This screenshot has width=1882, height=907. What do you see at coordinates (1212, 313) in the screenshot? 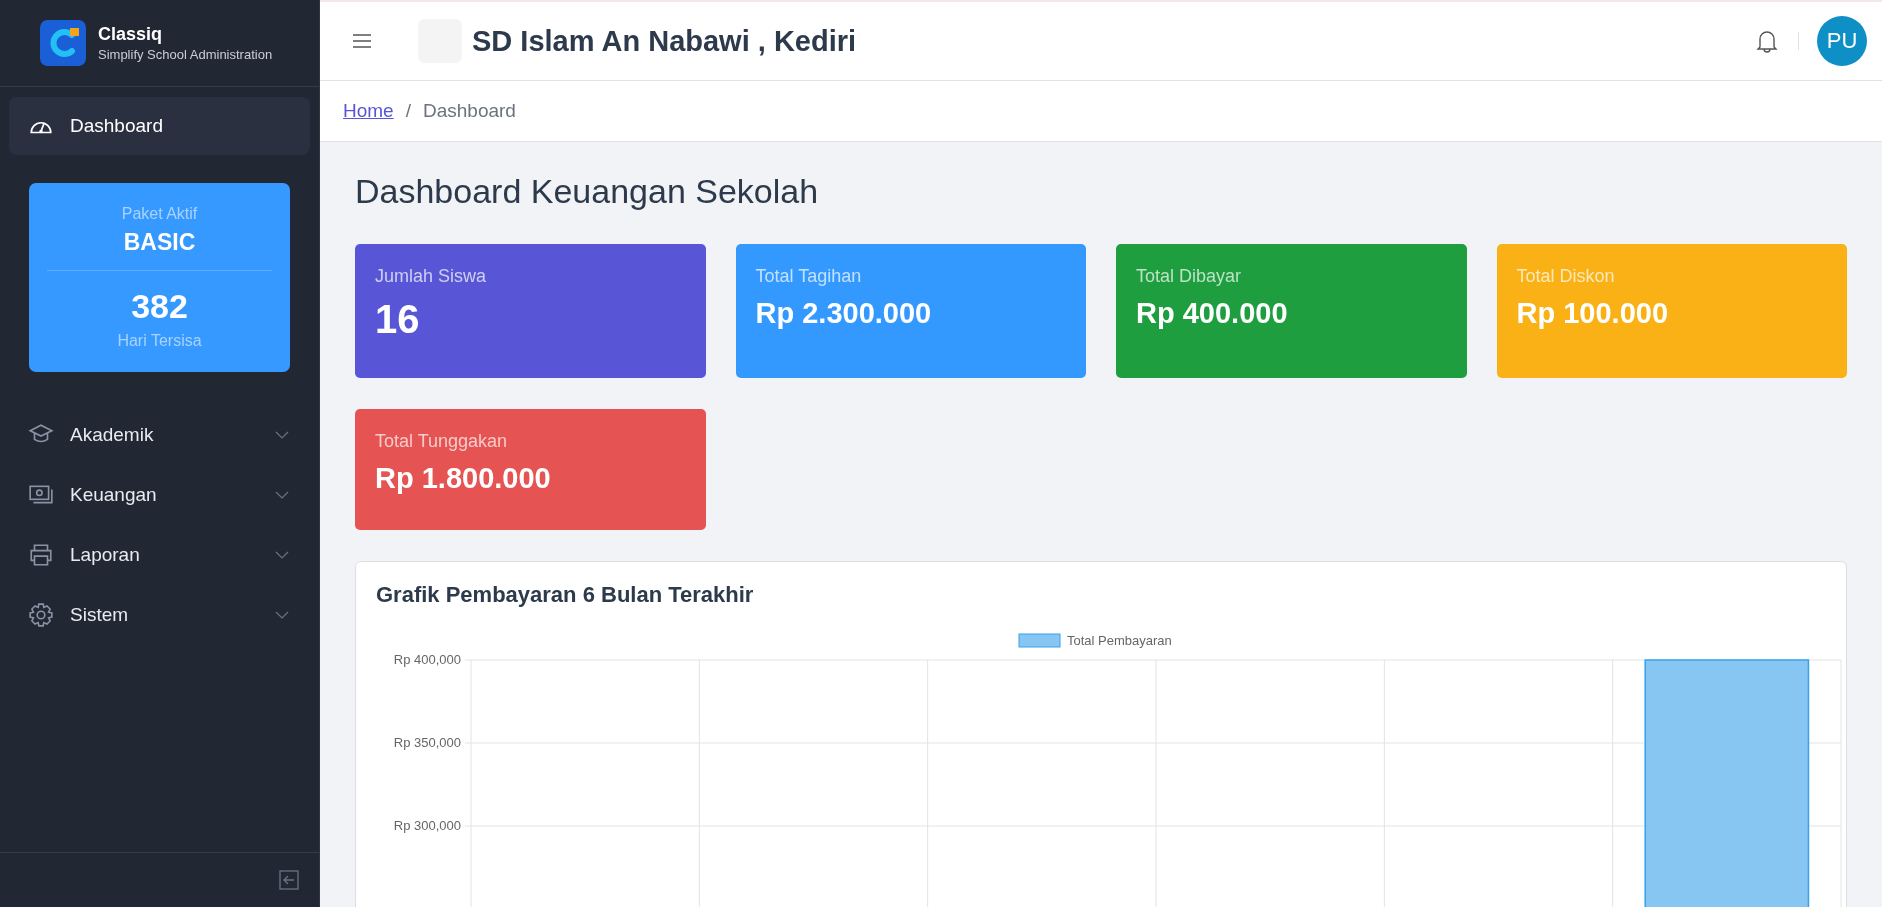
I see `stat-value: Rp 400.000` at bounding box center [1212, 313].